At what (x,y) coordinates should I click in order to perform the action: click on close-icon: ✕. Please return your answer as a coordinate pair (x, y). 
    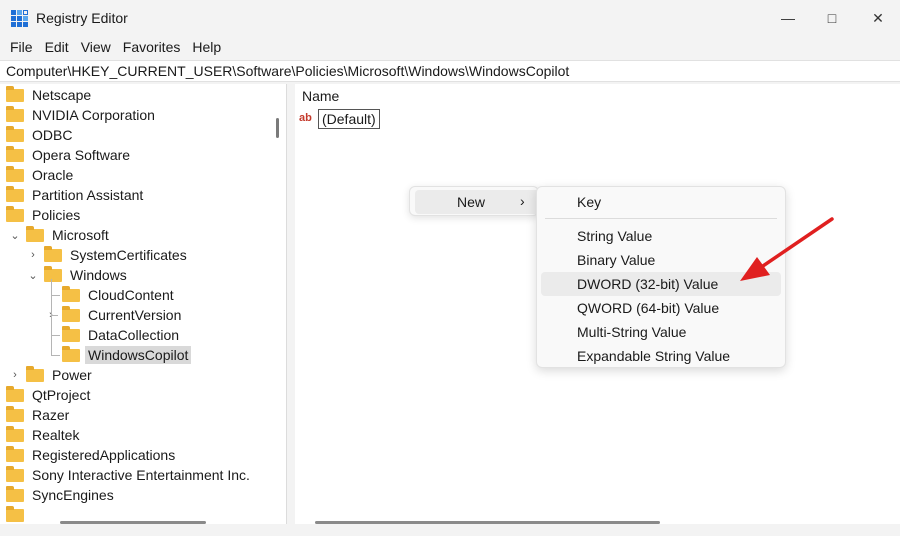
    Looking at the image, I should click on (878, 17).